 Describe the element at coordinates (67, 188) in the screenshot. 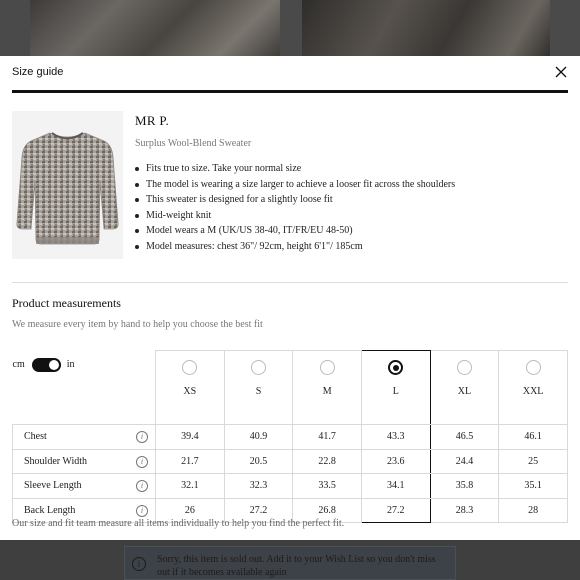

I see `sweater-image` at that location.